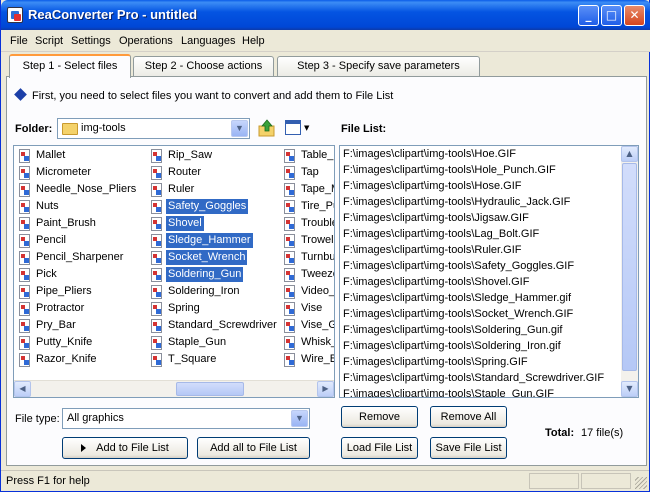 The width and height of the screenshot is (650, 492). Describe the element at coordinates (307, 309) in the screenshot. I see `file-item: Vise` at that location.